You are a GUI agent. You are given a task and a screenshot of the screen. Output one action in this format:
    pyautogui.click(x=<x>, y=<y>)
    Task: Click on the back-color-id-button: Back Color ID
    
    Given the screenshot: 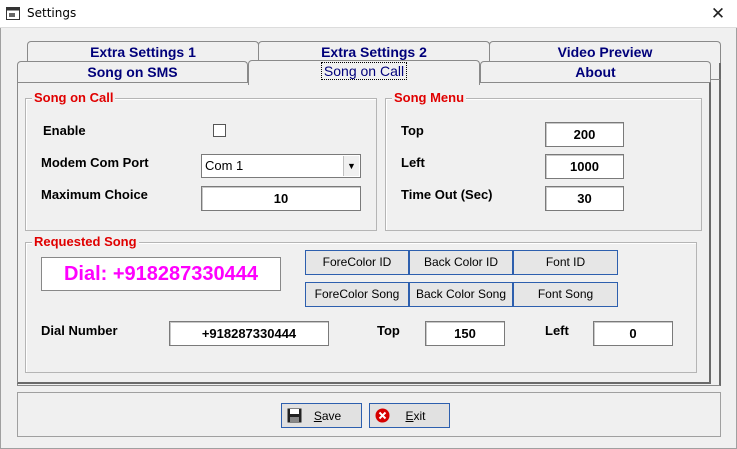 What is the action you would take?
    pyautogui.click(x=461, y=262)
    